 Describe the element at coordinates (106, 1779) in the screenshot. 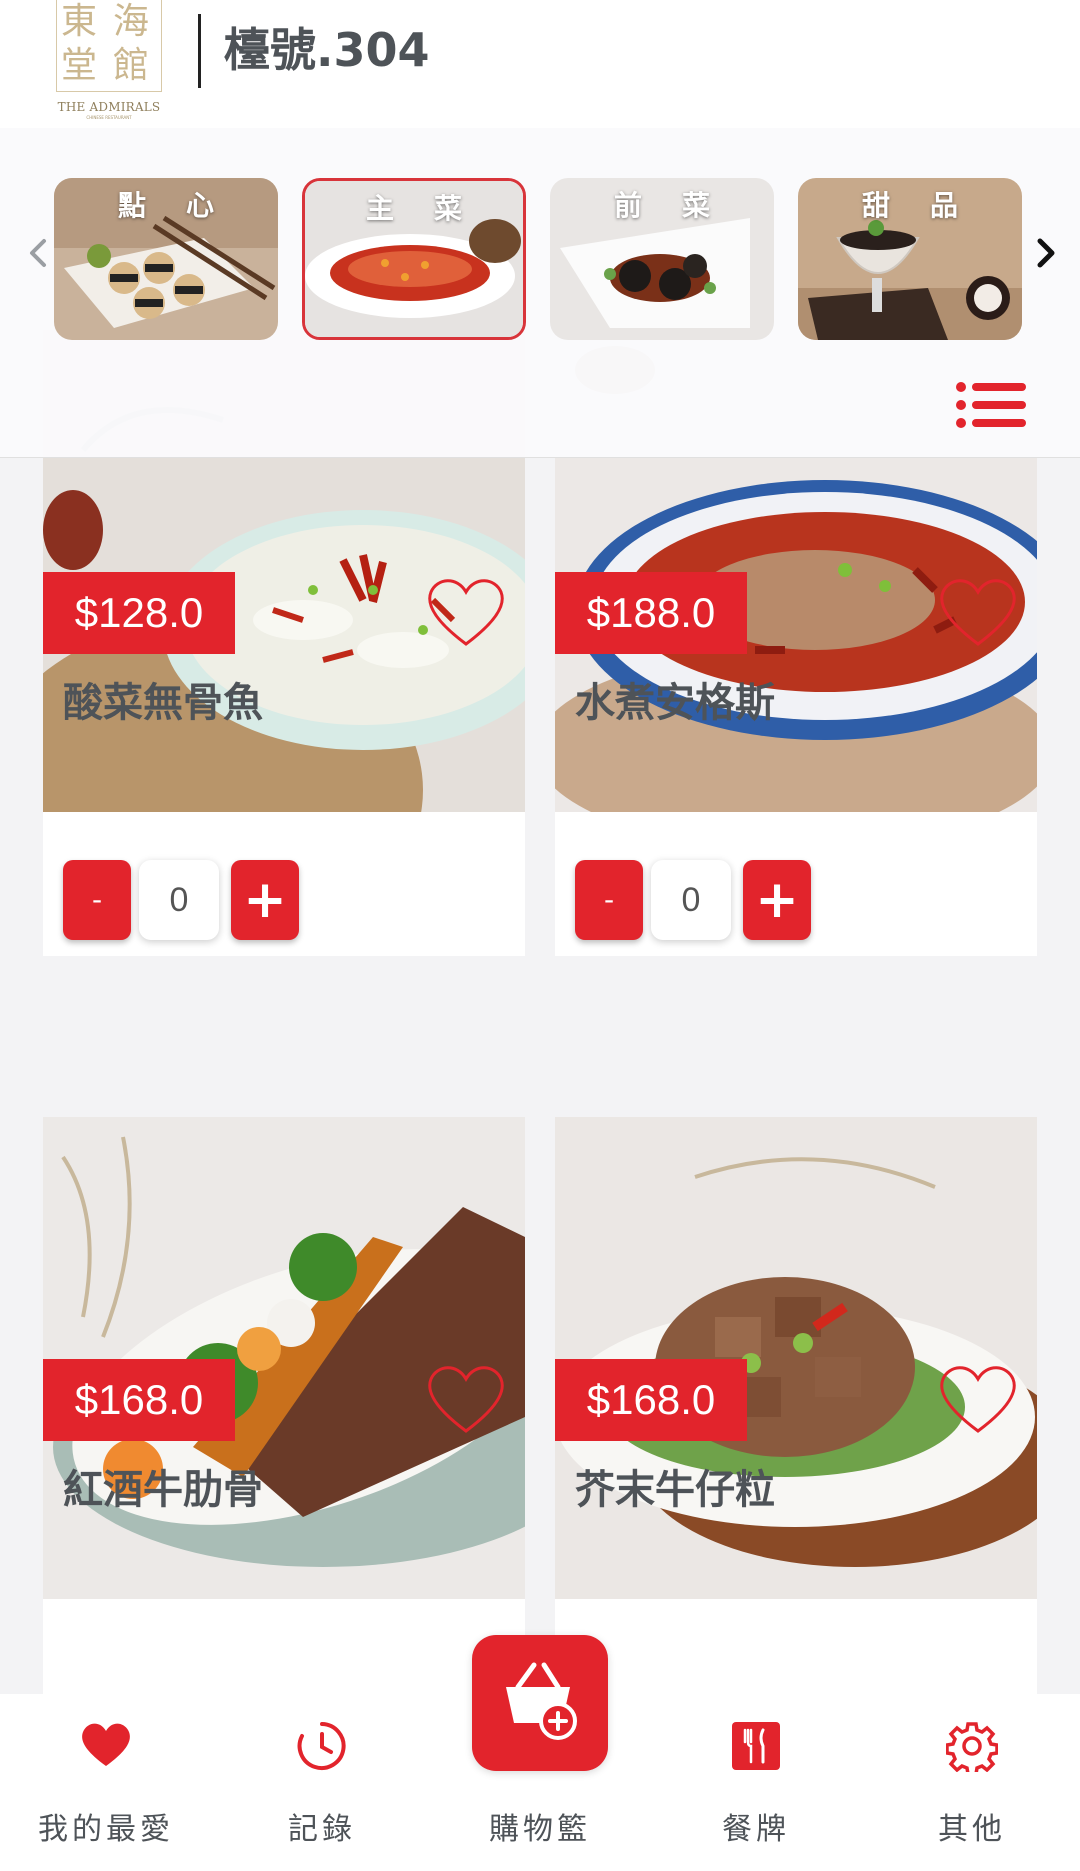

I see `nav-favorites: 我的最愛` at that location.